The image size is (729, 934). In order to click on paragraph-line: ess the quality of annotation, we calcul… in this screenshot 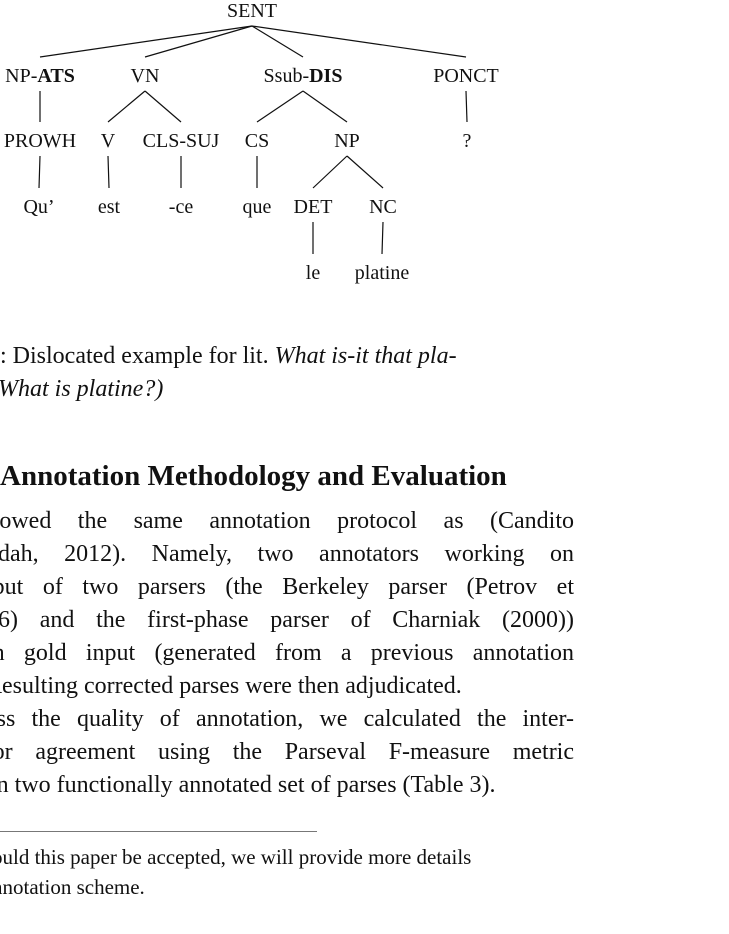, I will do `click(287, 719)`.